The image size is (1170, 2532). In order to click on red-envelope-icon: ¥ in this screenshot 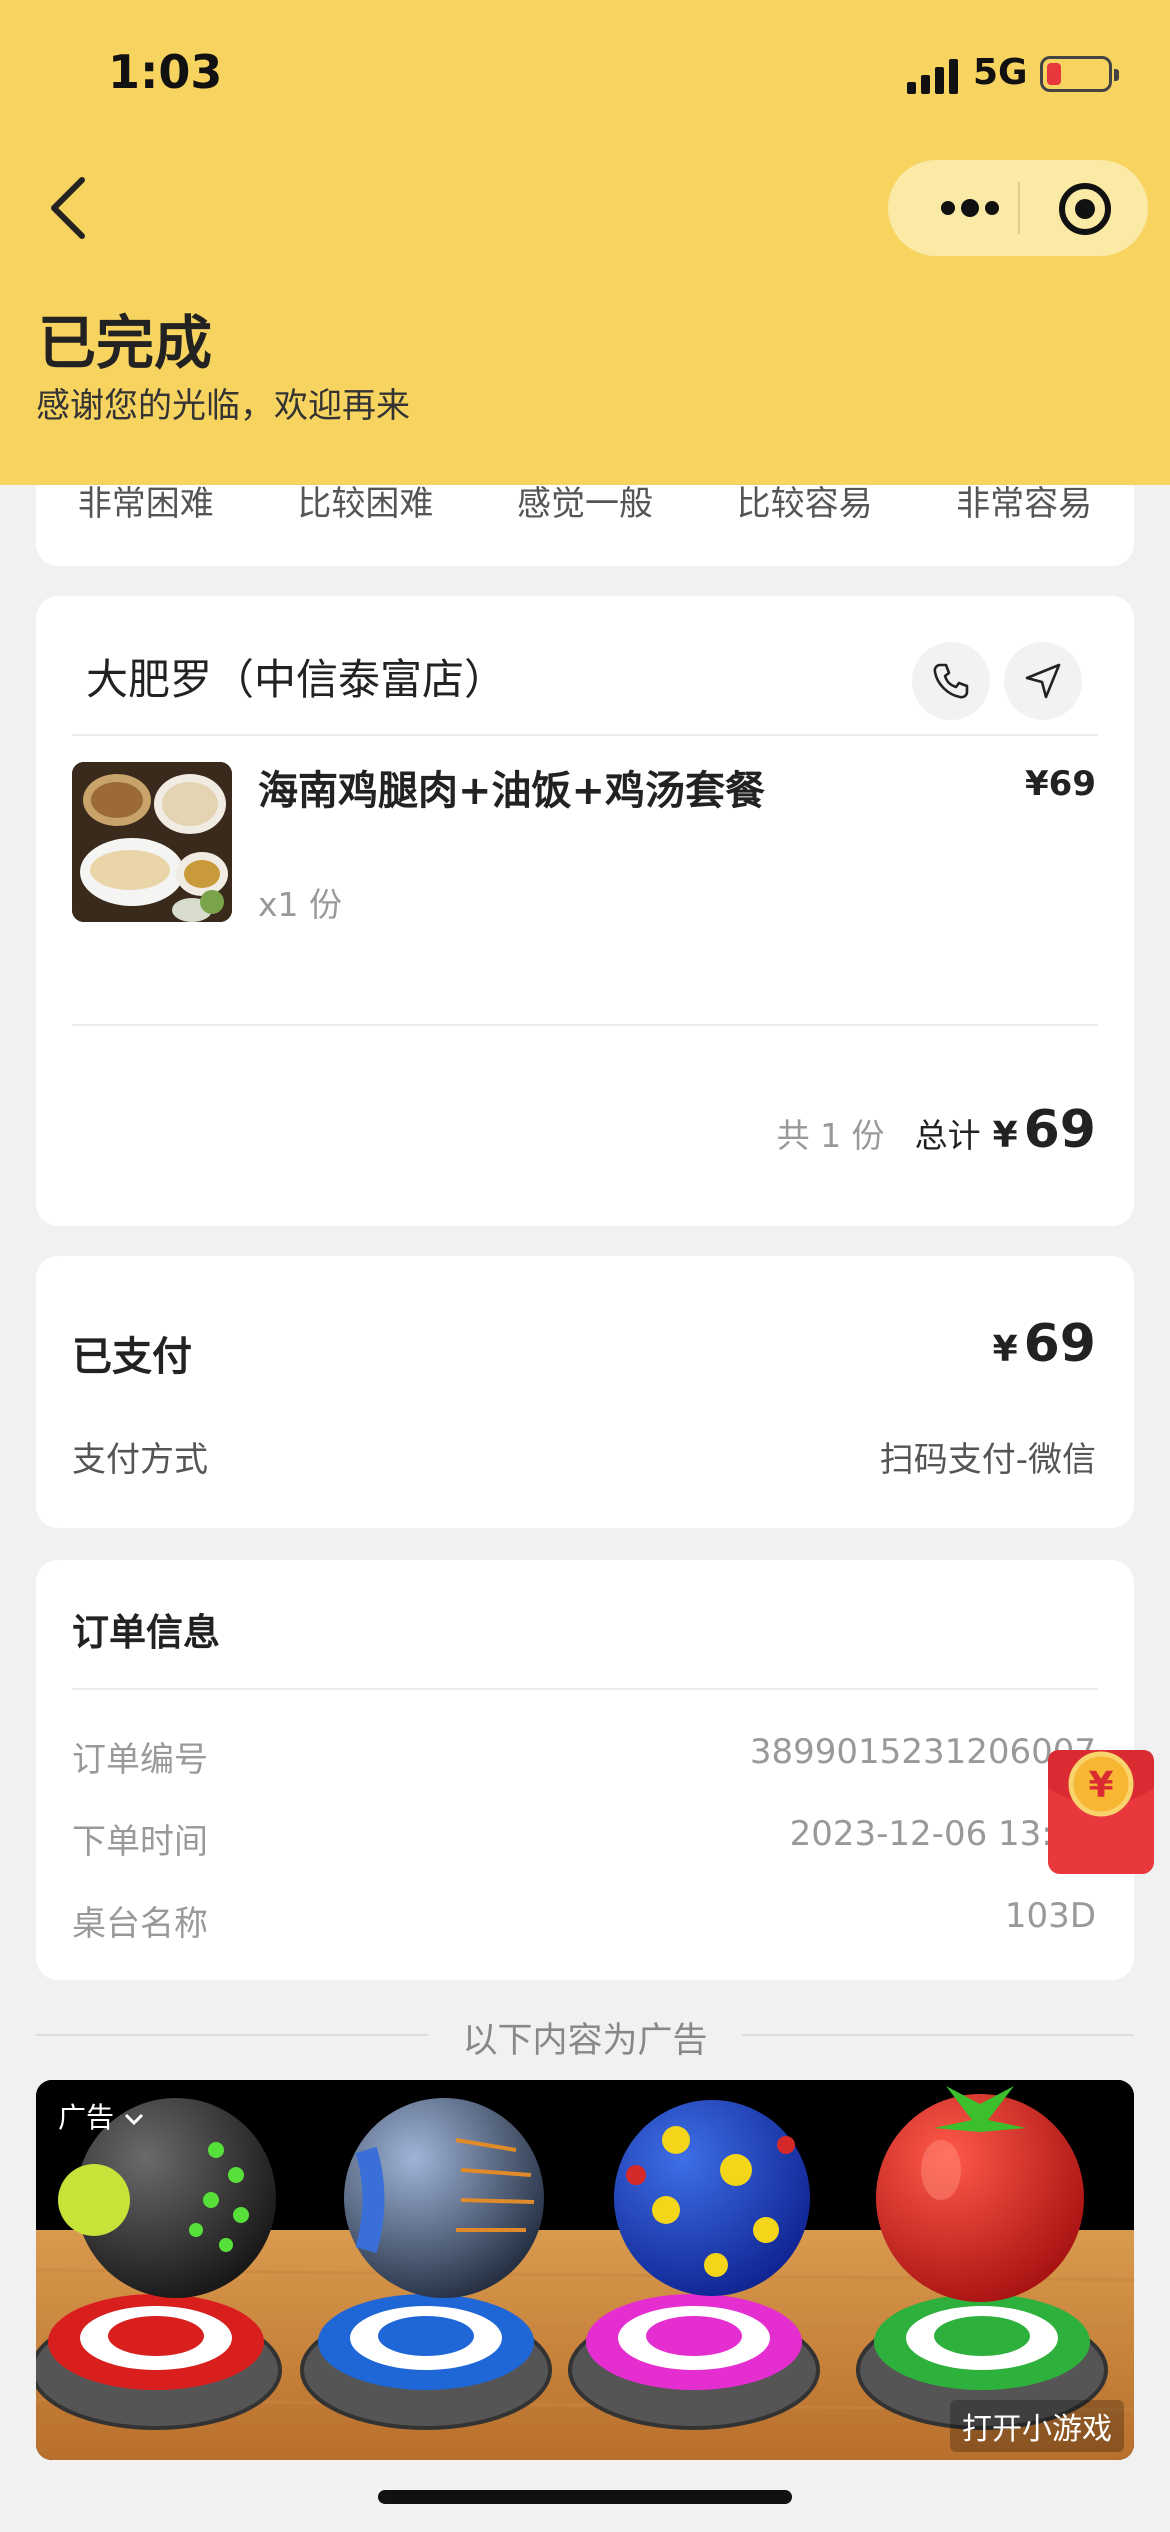, I will do `click(1101, 1812)`.